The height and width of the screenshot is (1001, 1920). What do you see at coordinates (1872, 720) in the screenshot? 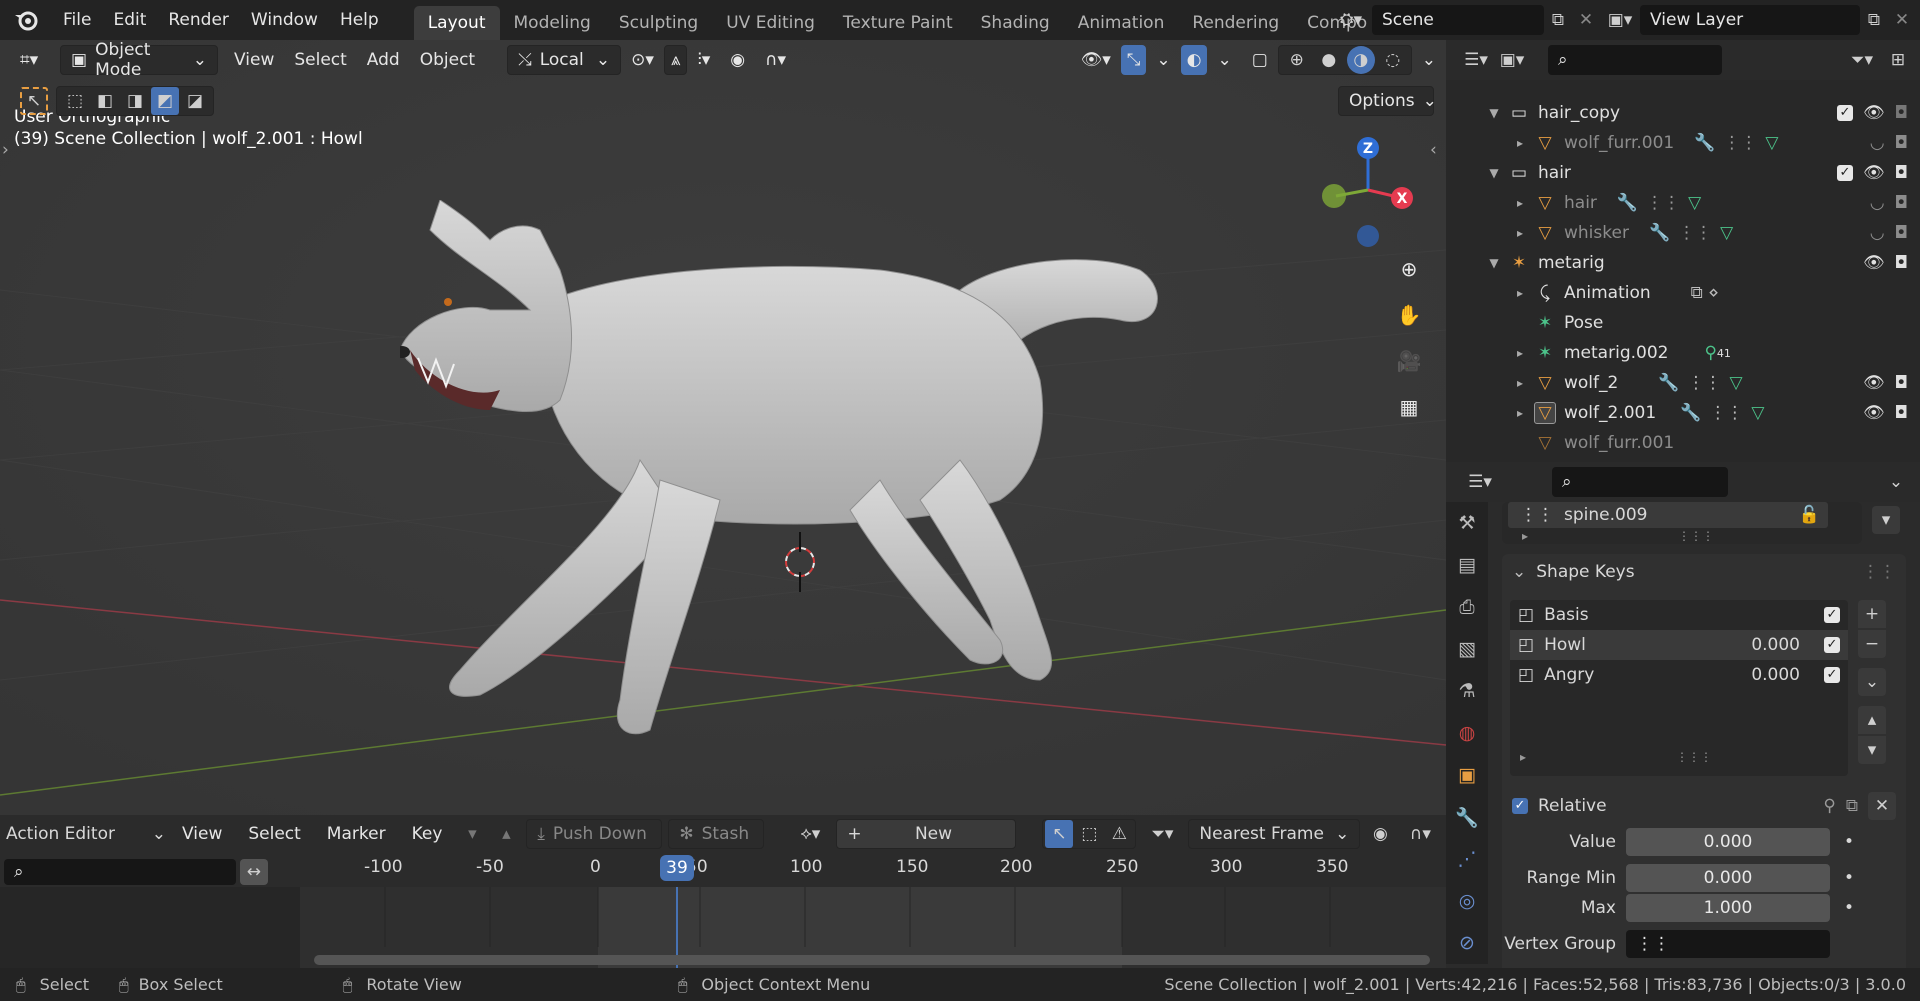
I see `move-up-icon: ▴` at bounding box center [1872, 720].